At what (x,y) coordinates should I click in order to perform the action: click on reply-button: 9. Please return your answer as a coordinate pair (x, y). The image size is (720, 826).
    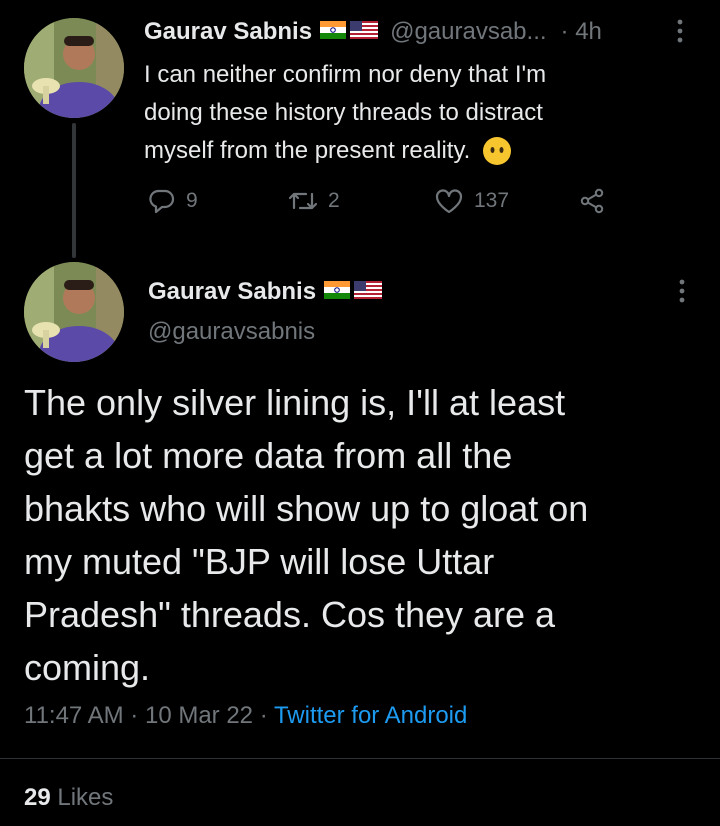
    Looking at the image, I should click on (173, 201).